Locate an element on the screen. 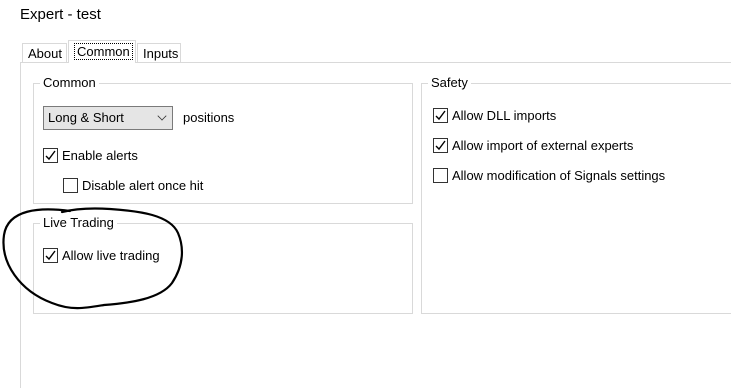 The width and height of the screenshot is (731, 388). common-group-title: Common is located at coordinates (69, 83).